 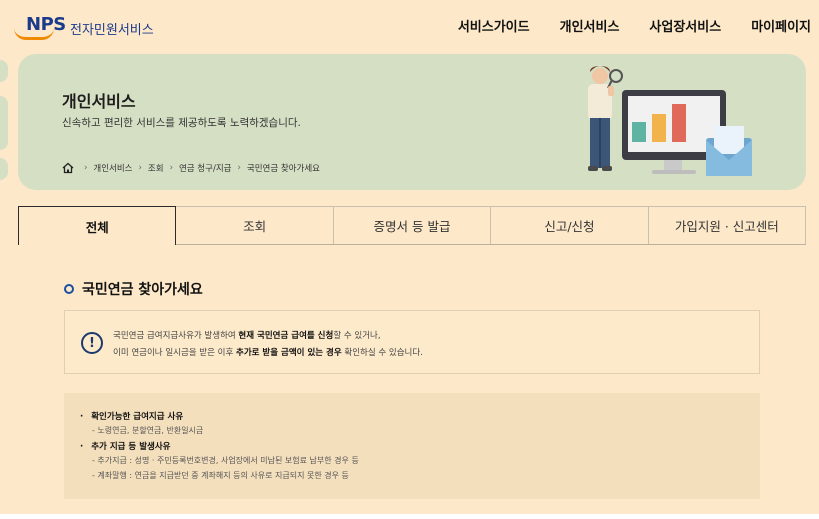 I want to click on notice-text: 확인하실 수 있습니다., so click(x=382, y=353).